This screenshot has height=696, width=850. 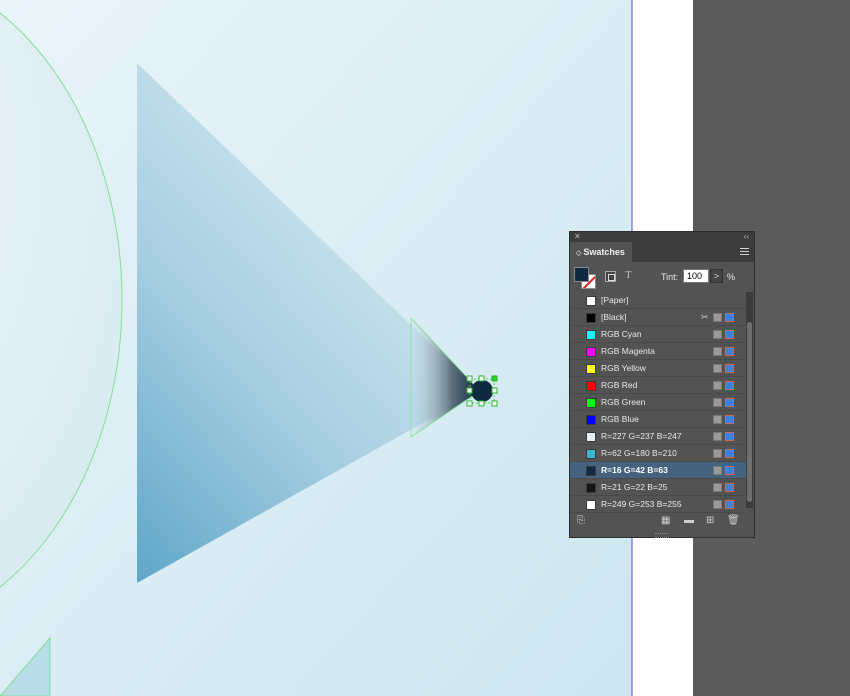 What do you see at coordinates (628, 351) in the screenshot?
I see `swatch-name: RGB Magenta` at bounding box center [628, 351].